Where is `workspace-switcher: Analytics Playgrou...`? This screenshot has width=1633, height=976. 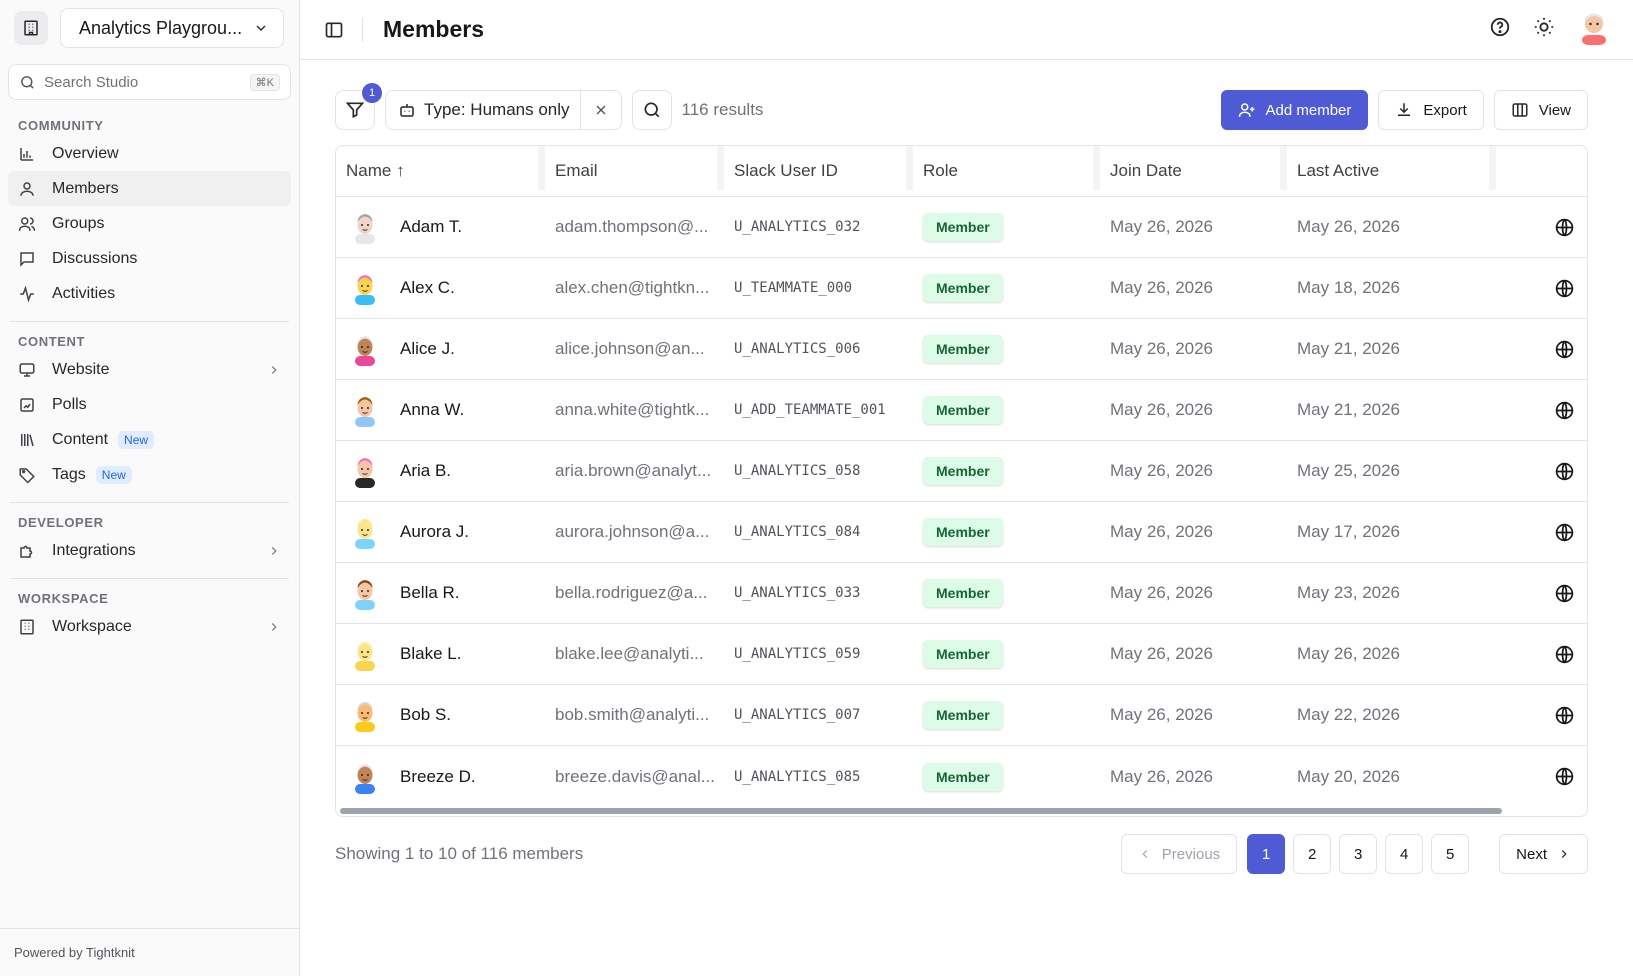
workspace-switcher: Analytics Playgrou... is located at coordinates (172, 28).